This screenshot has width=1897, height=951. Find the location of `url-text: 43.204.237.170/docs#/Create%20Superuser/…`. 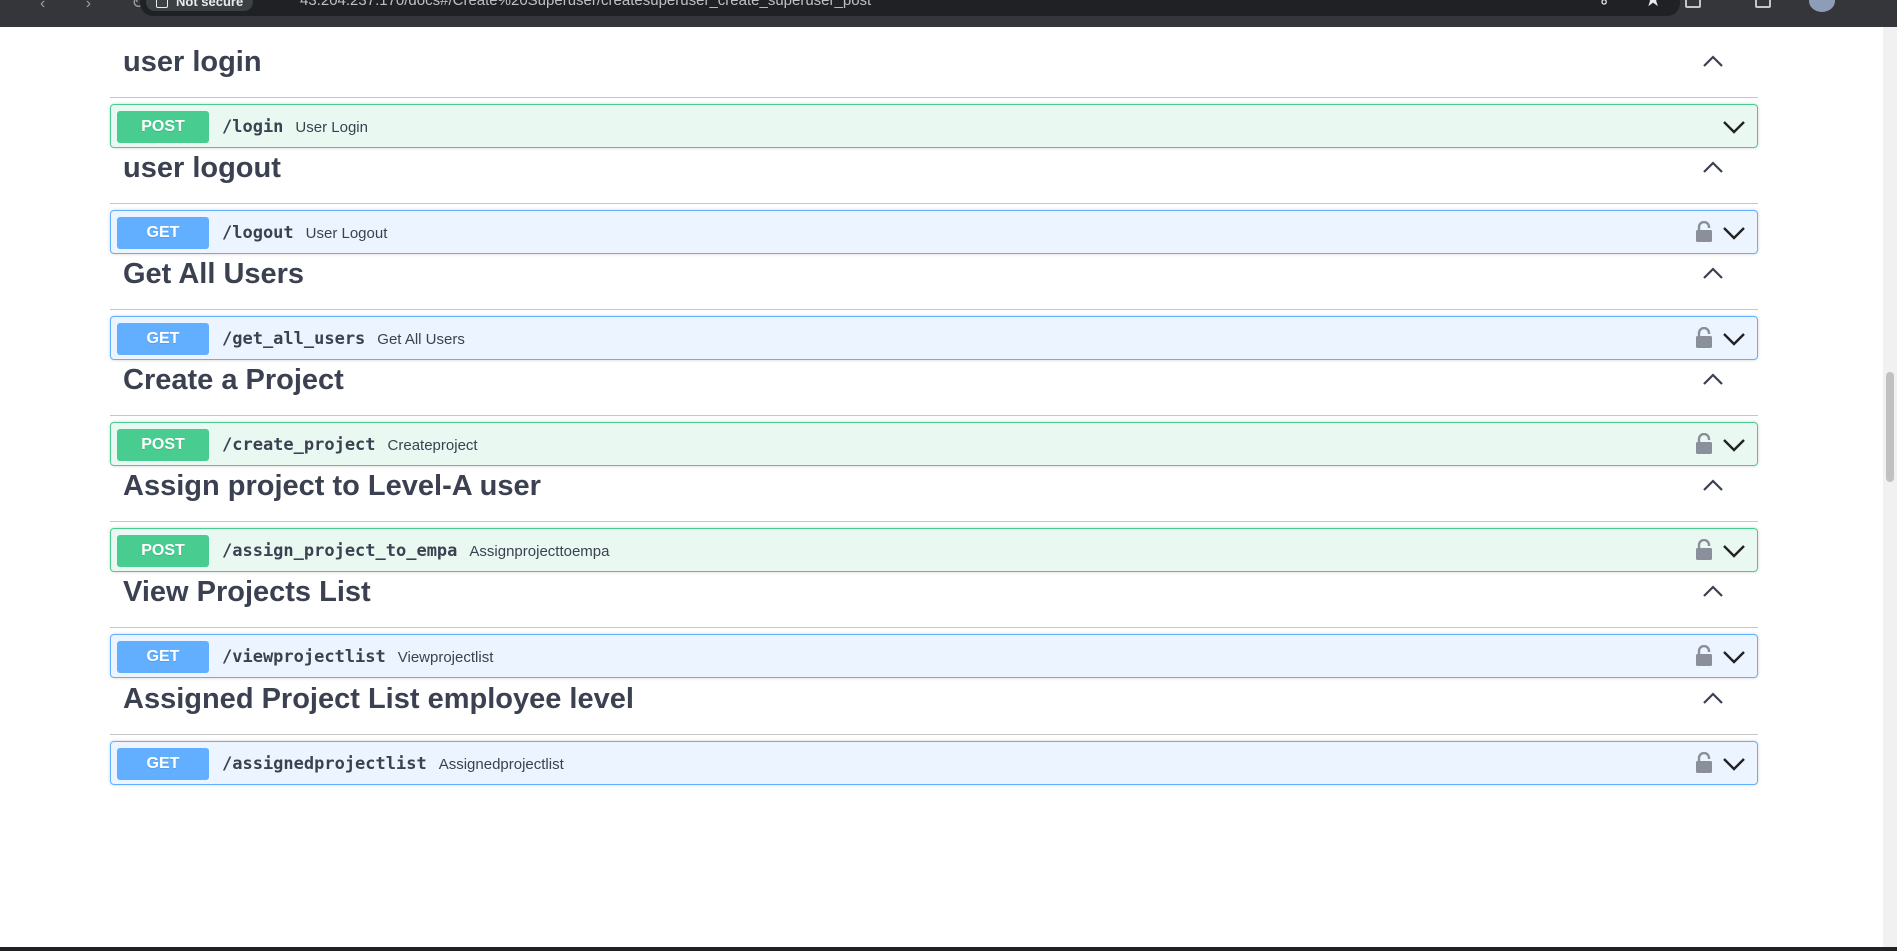

url-text: 43.204.237.170/docs#/Create%20Superuser/… is located at coordinates (585, 5).